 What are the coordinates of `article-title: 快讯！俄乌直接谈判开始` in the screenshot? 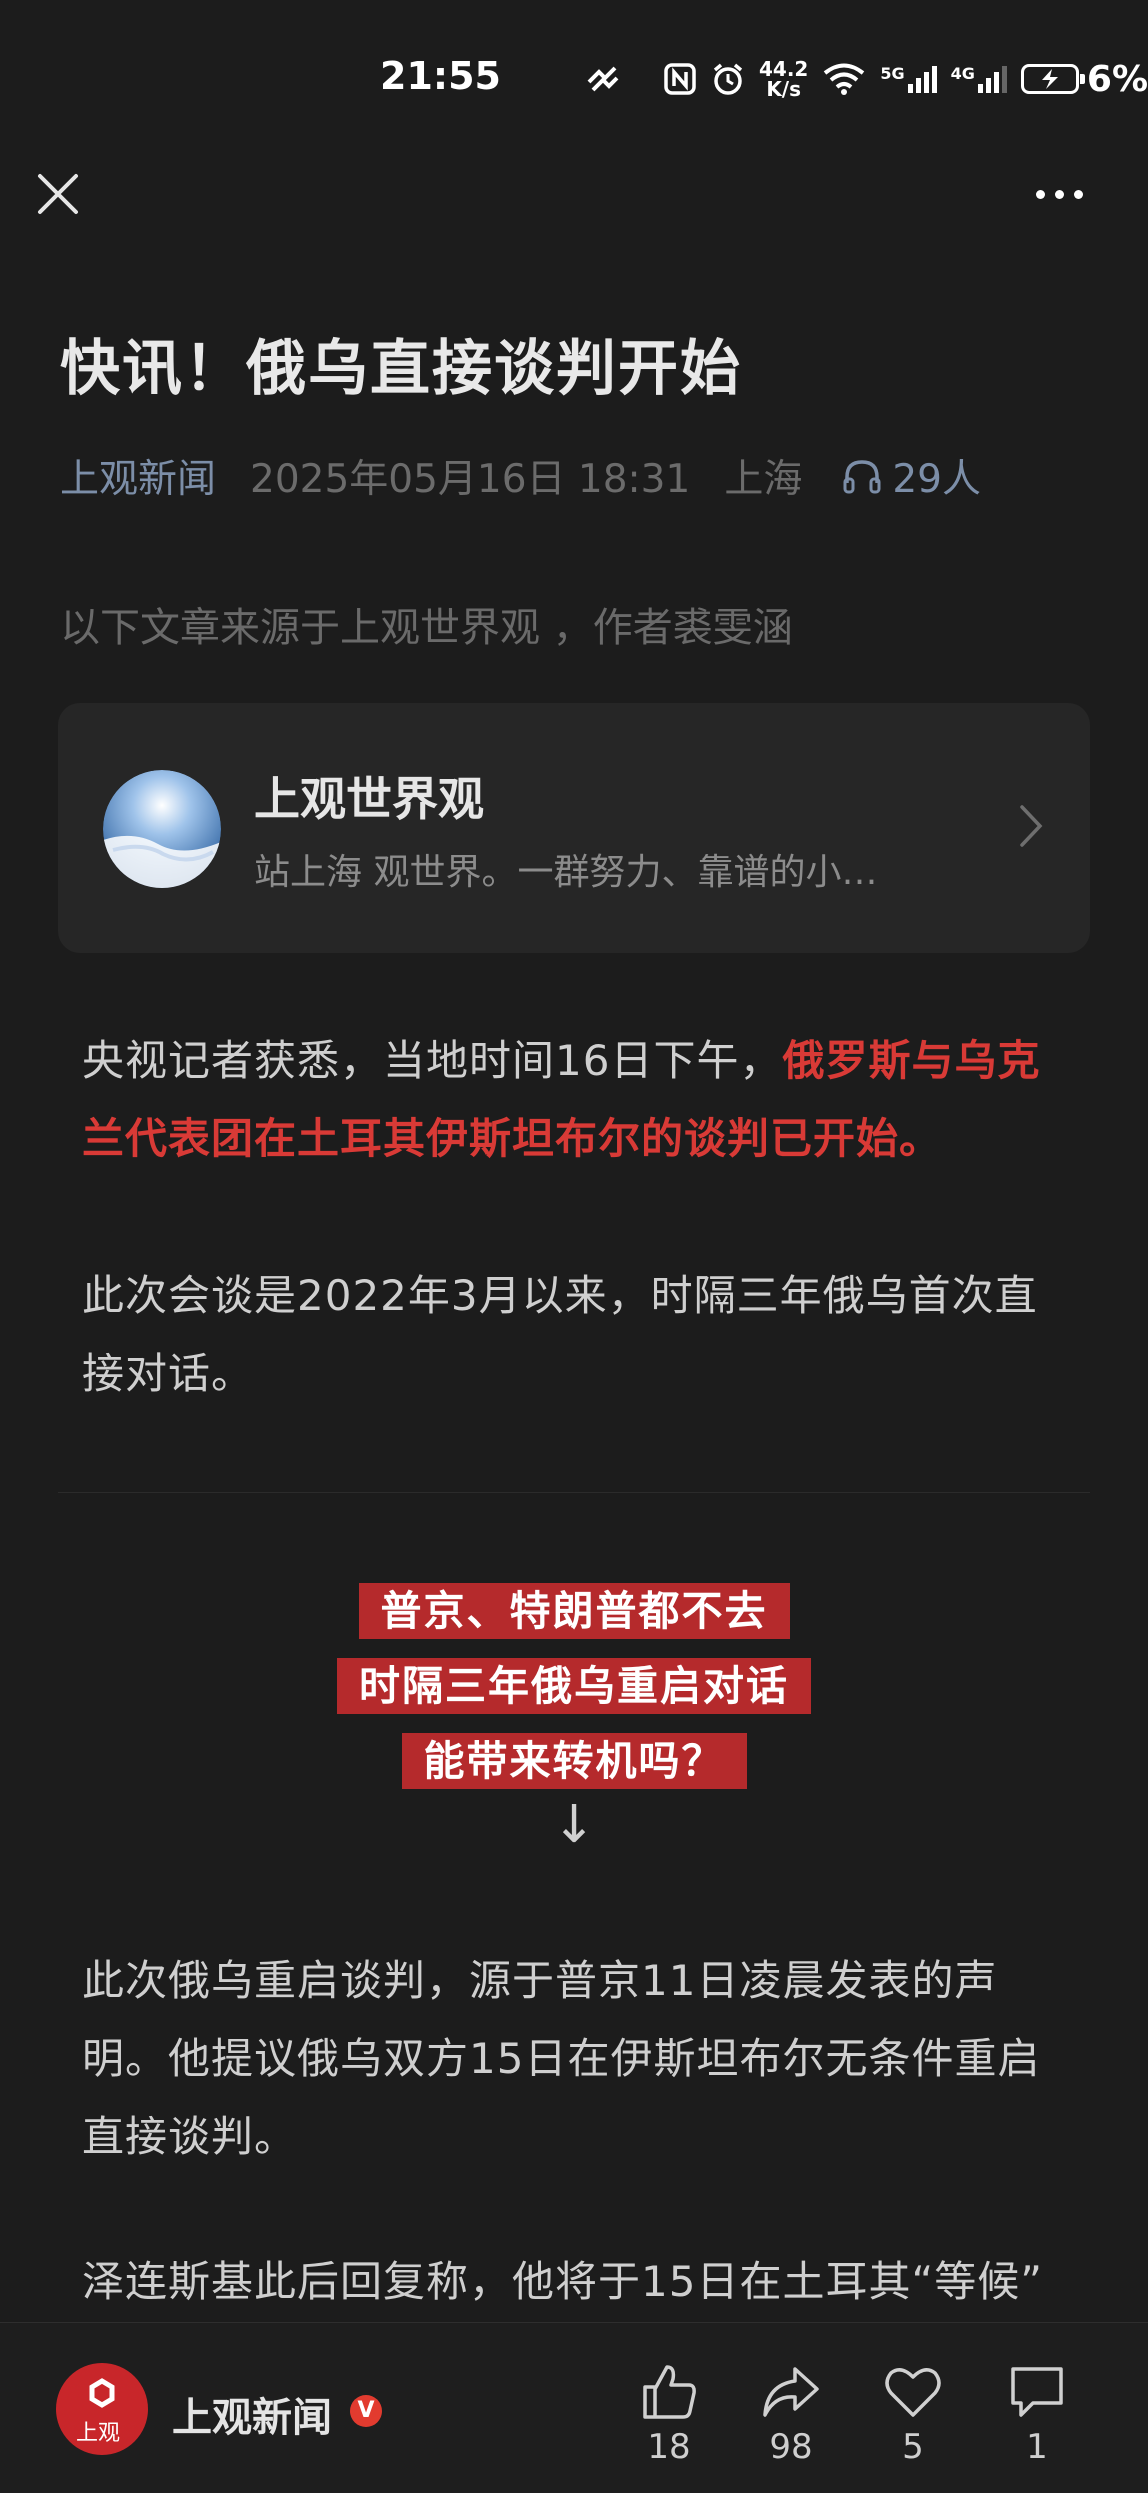 It's located at (401, 369).